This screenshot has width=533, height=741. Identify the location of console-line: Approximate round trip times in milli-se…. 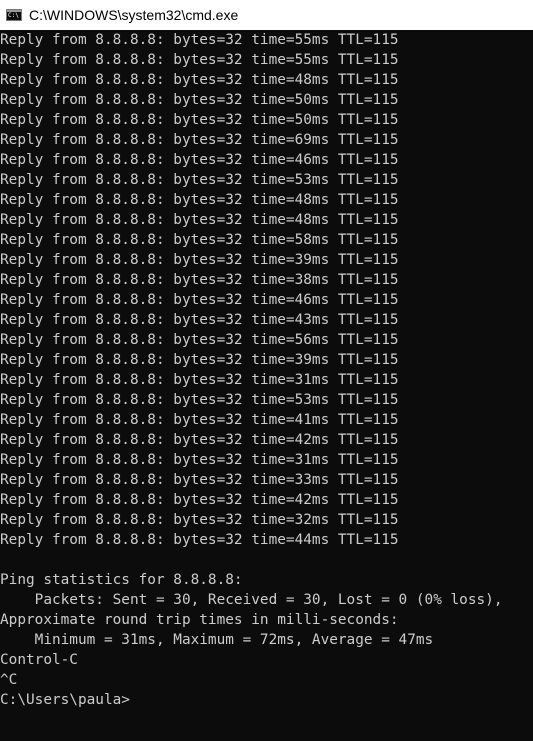
(199, 620).